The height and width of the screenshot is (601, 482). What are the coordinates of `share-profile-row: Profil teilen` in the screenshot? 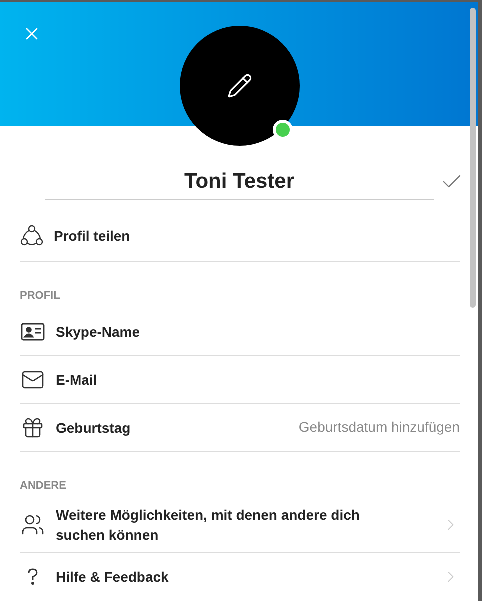 It's located at (240, 237).